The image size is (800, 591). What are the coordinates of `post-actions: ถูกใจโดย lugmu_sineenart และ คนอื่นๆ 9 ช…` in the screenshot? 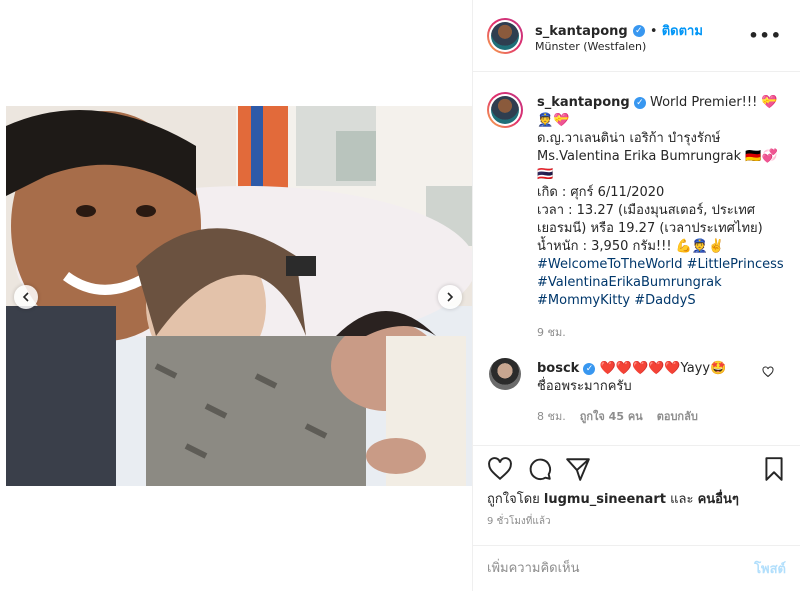 It's located at (636, 495).